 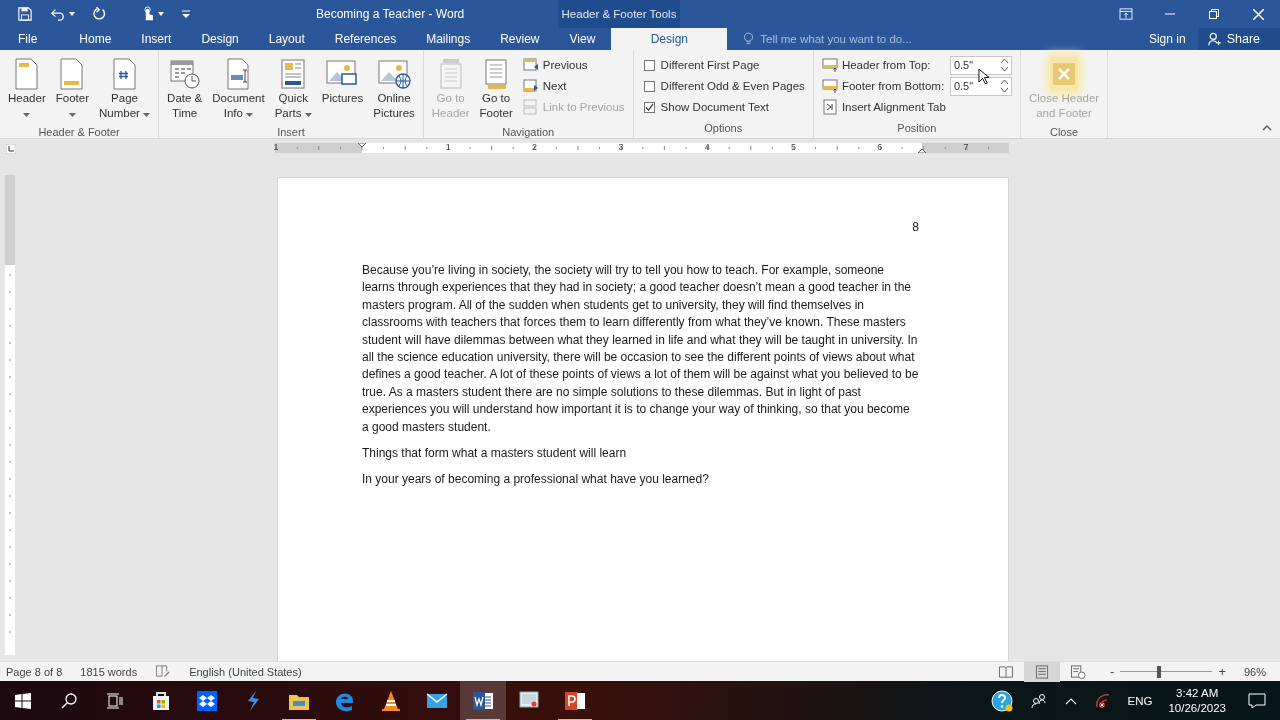 What do you see at coordinates (112, 671) in the screenshot?
I see `word-count: 1815 words` at bounding box center [112, 671].